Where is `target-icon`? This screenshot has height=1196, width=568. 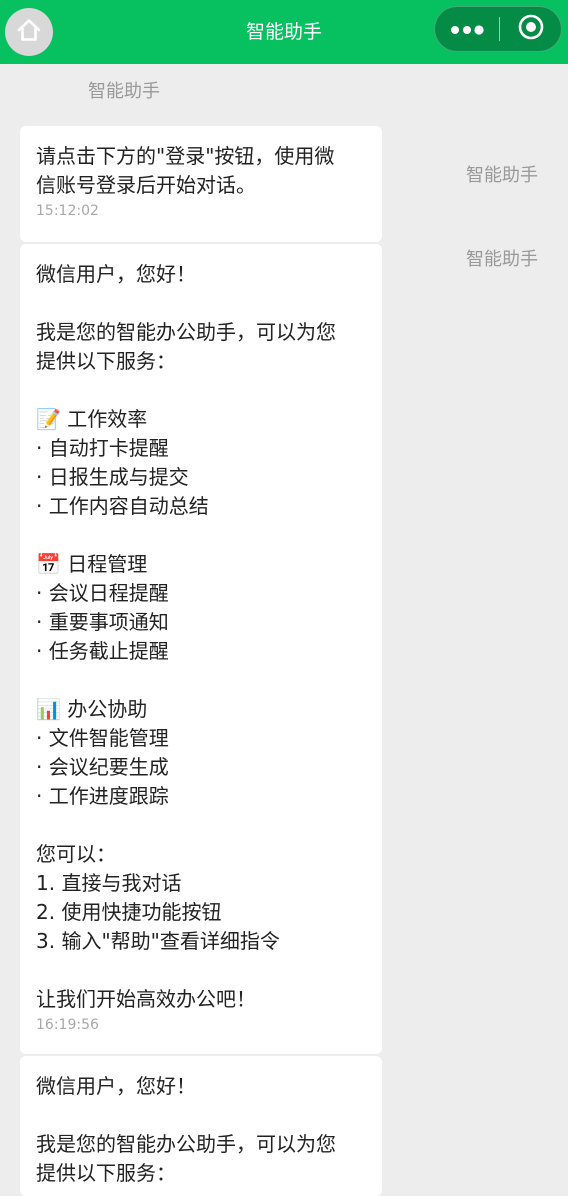 target-icon is located at coordinates (531, 29).